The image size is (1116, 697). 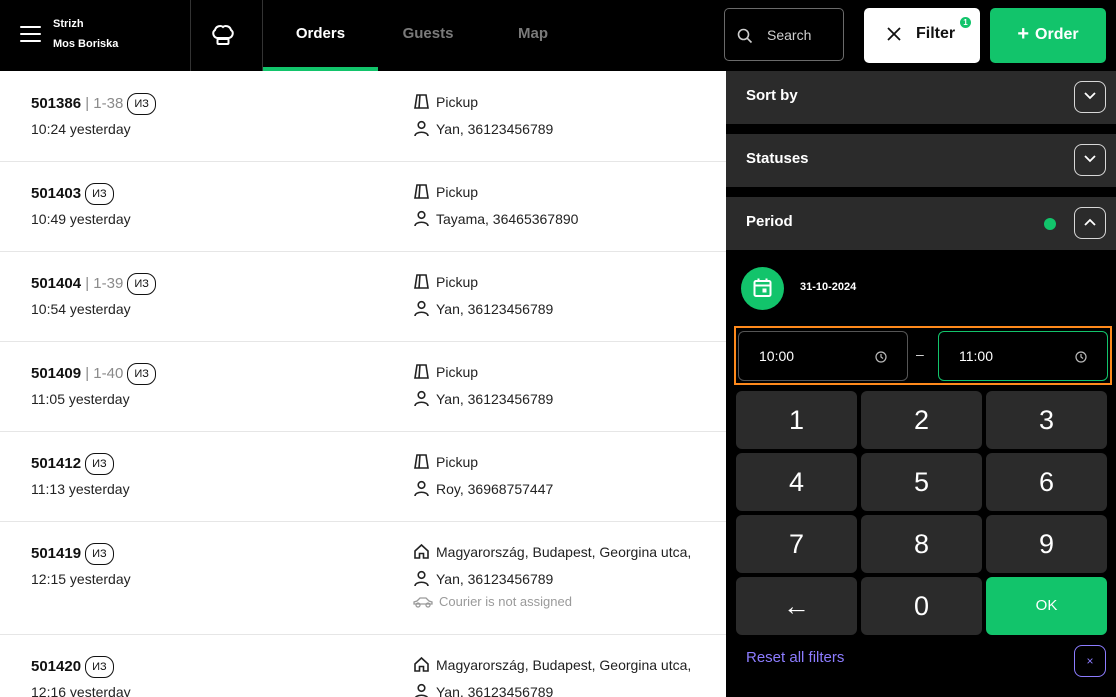 I want to click on tab-orders: Orders, so click(x=320, y=35).